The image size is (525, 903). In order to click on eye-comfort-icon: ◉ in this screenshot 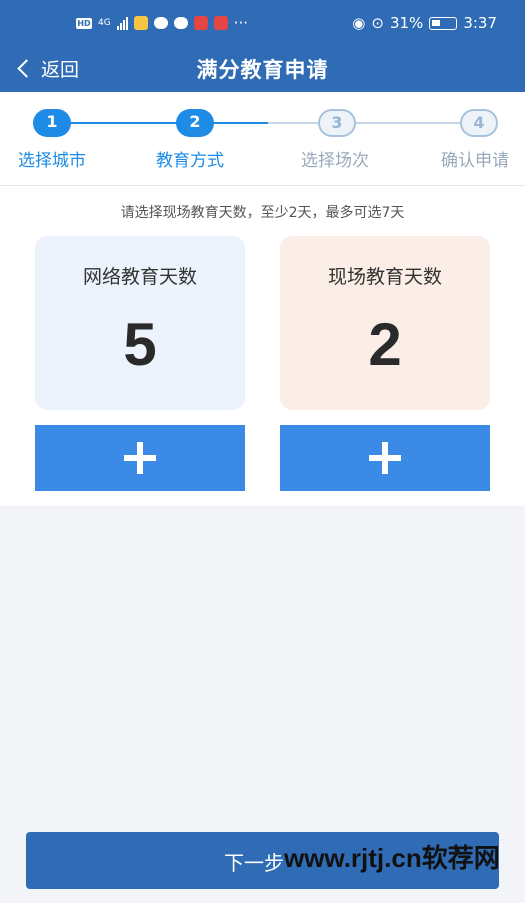, I will do `click(359, 23)`.